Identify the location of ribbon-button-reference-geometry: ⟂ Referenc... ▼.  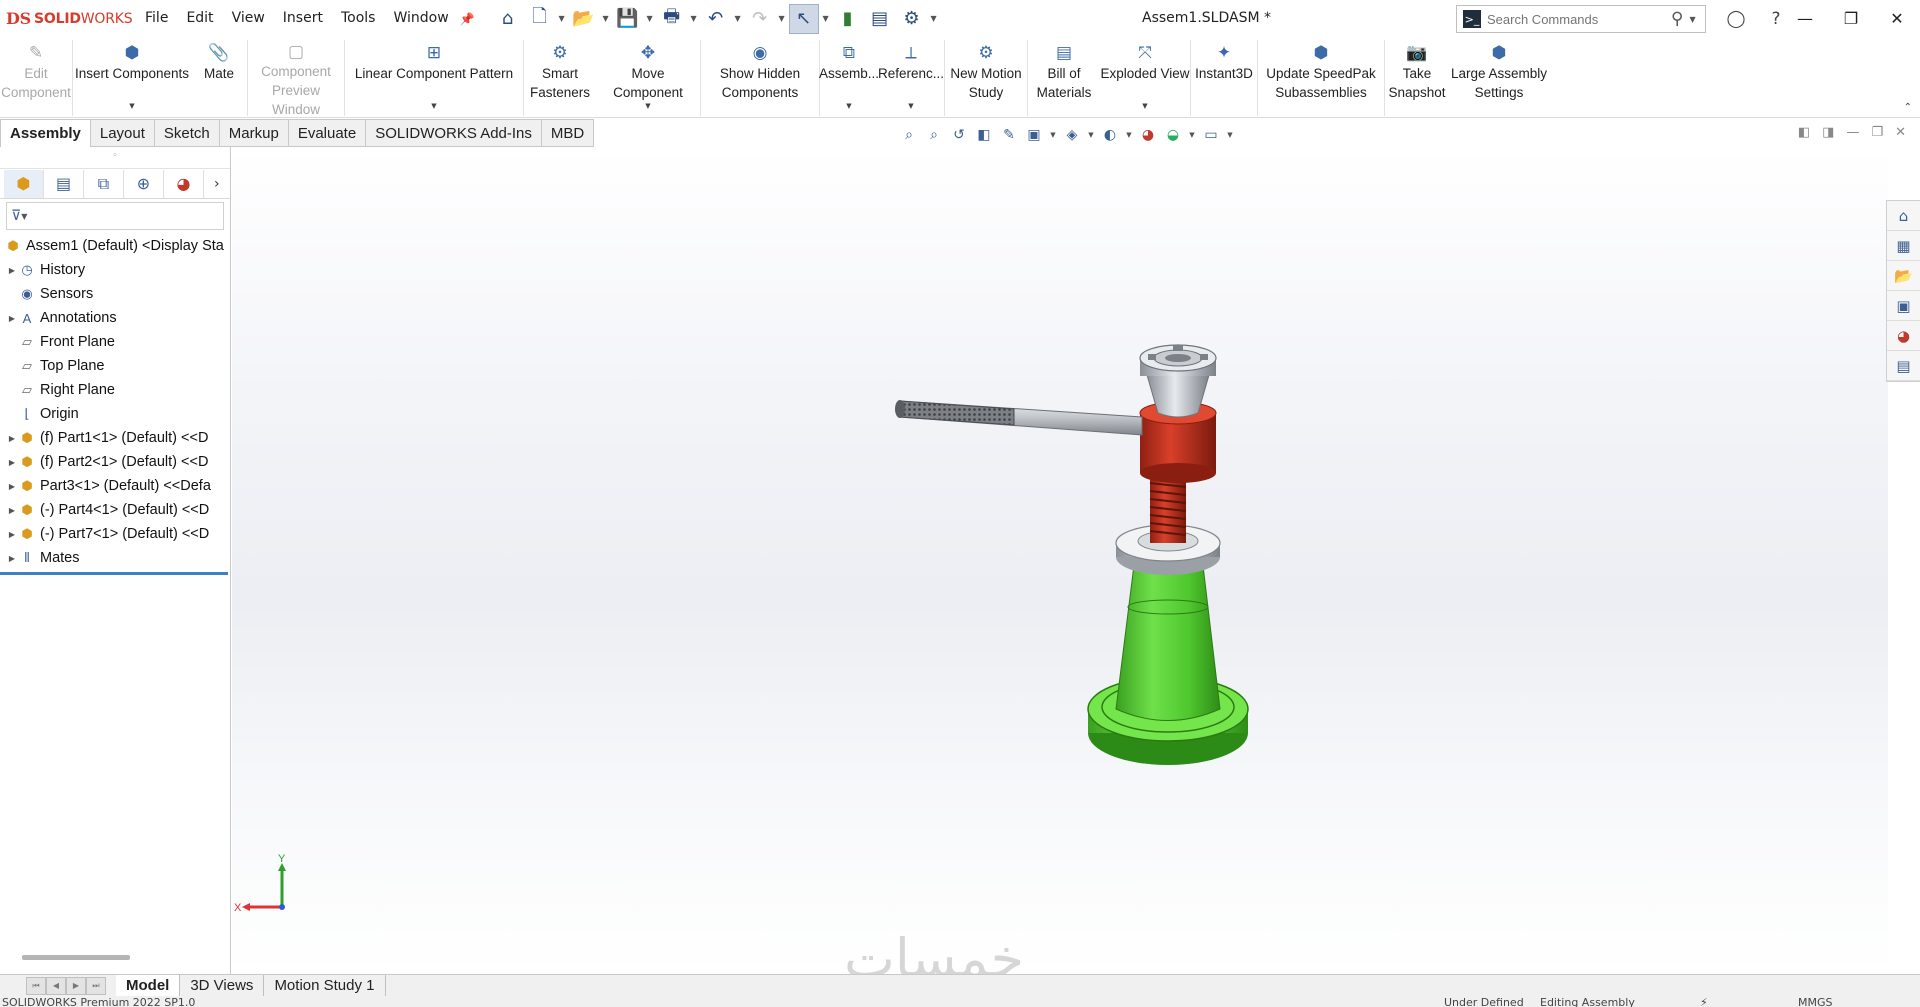
(911, 77).